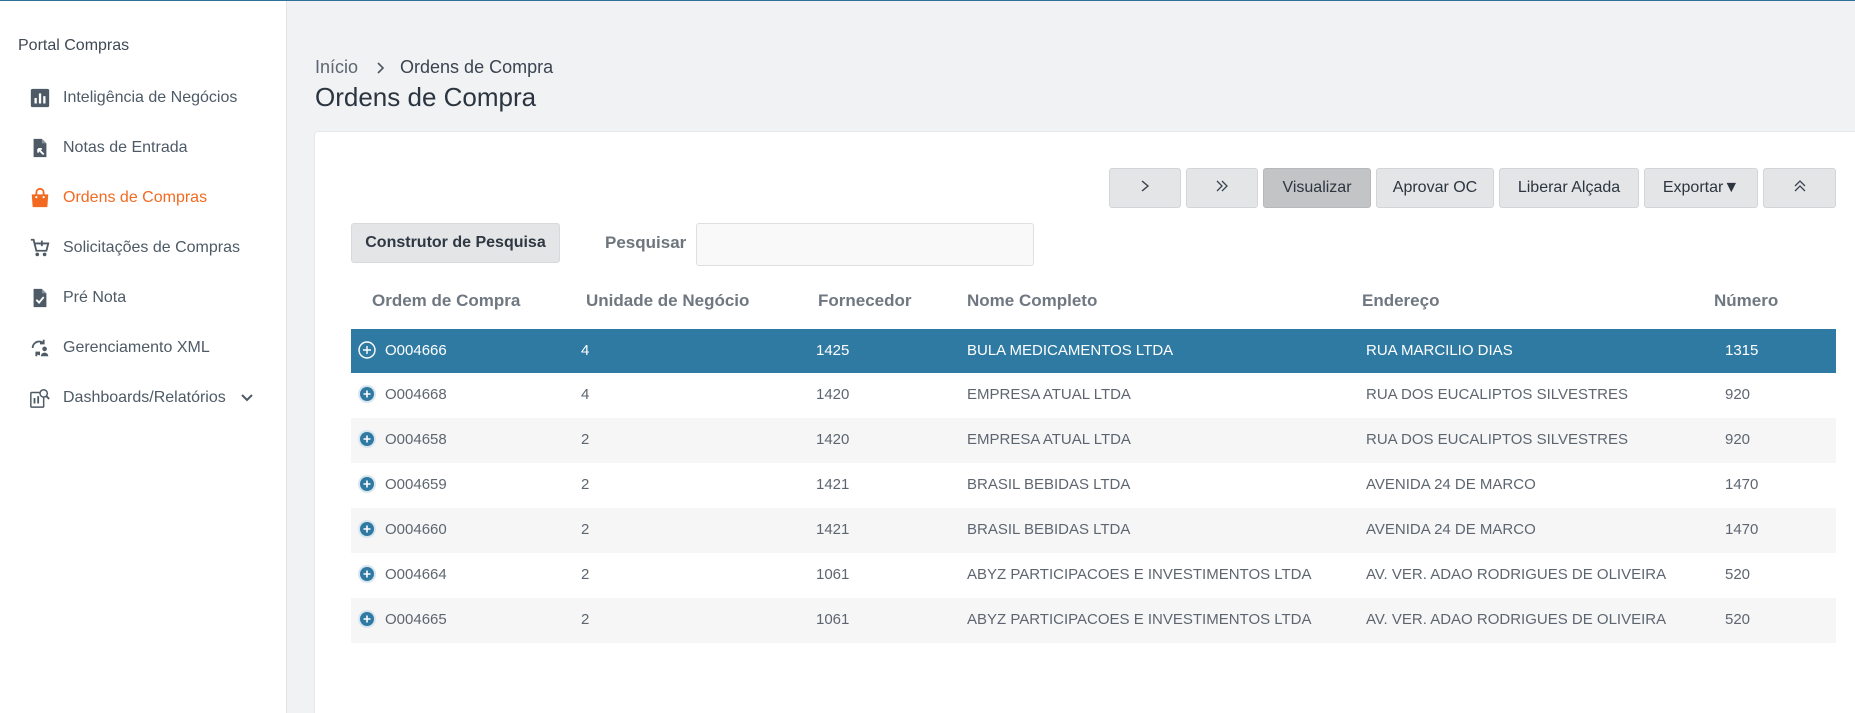  I want to click on cell-fornecedor: 1425, so click(833, 350).